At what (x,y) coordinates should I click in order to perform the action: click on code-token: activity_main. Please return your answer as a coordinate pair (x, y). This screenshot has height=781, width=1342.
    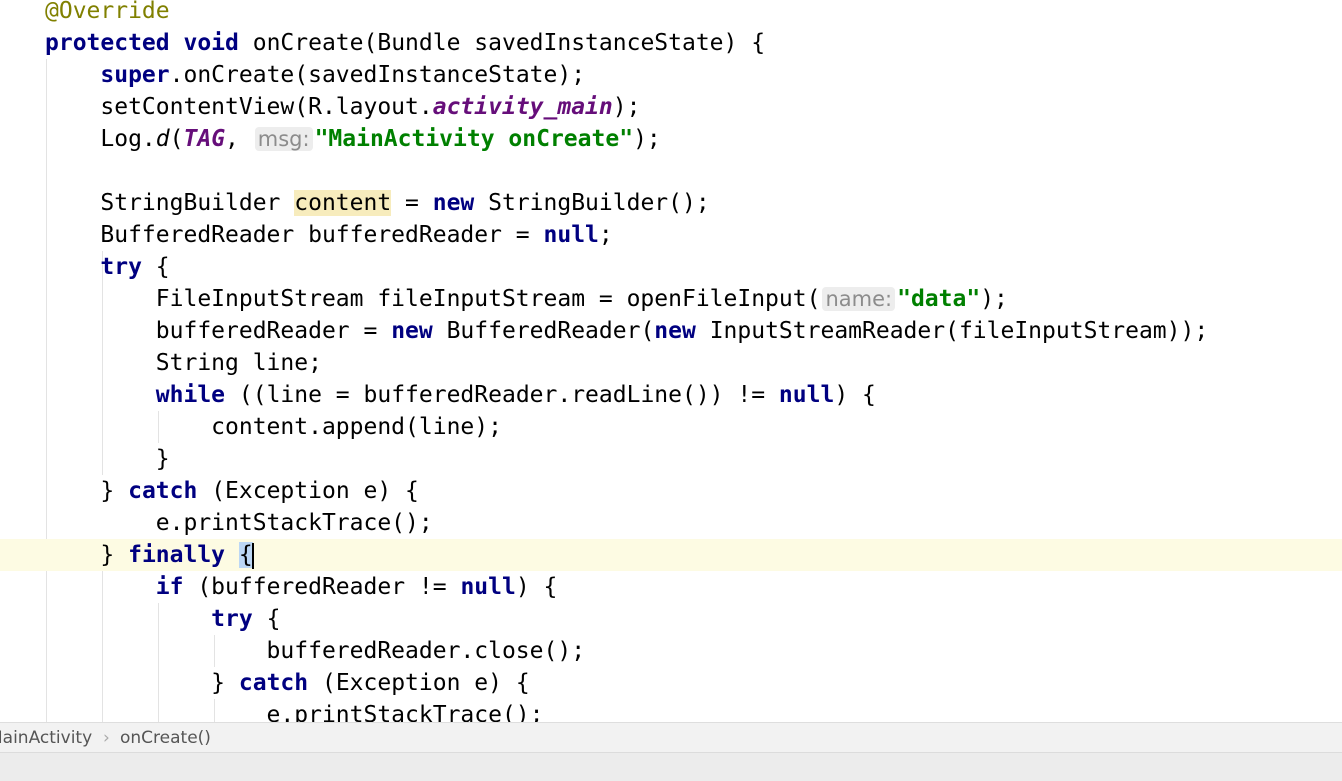
    Looking at the image, I should click on (522, 107).